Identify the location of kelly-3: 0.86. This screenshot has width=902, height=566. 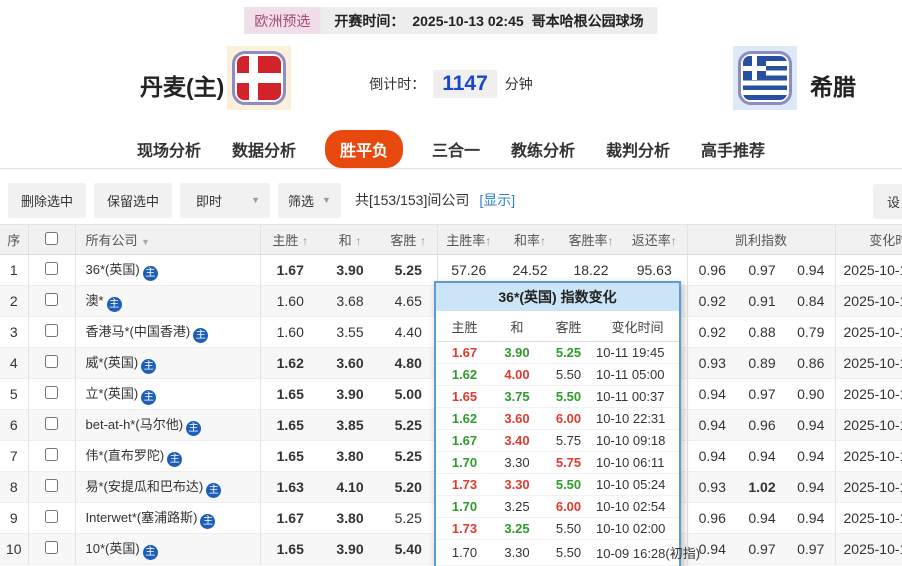
(811, 363).